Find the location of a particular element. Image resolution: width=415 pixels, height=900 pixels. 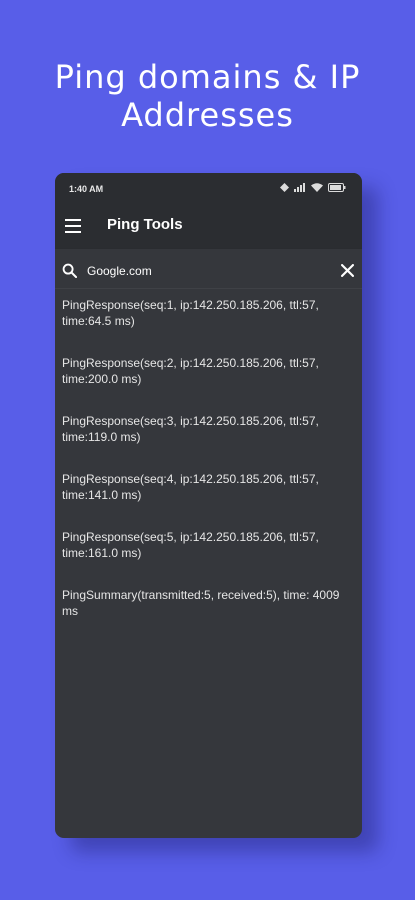

search-icon is located at coordinates (69, 270).